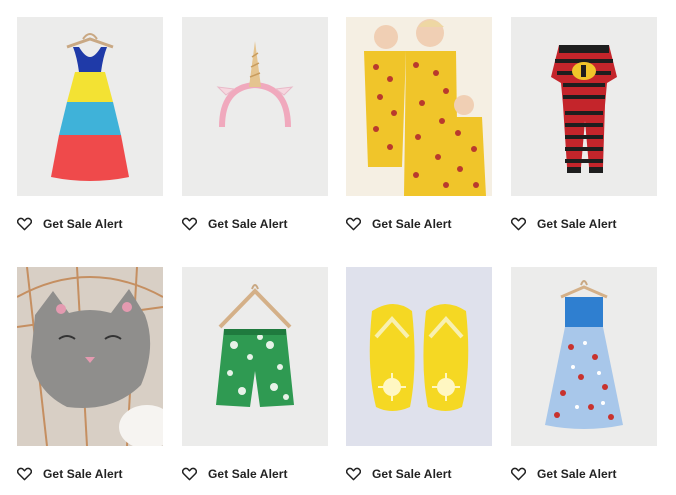 Image resolution: width=676 pixels, height=495 pixels. I want to click on product-image-gray-cat-pillow, so click(90, 356).